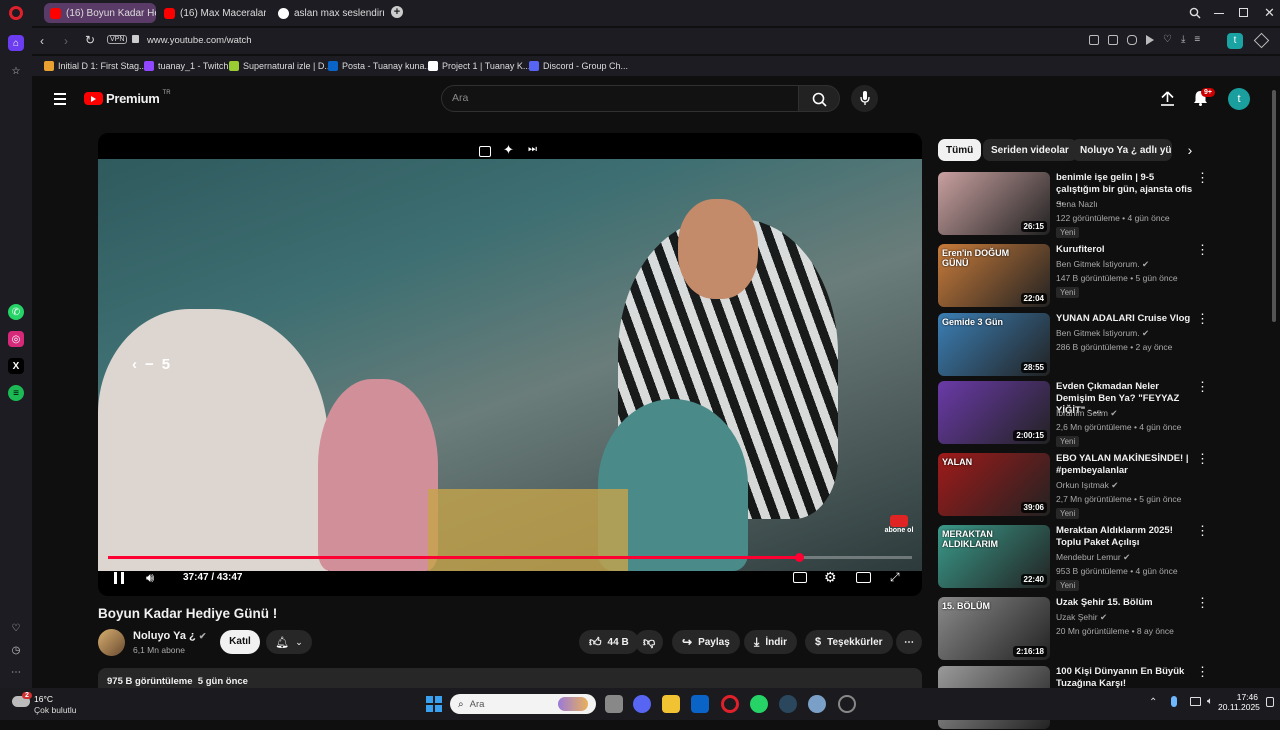 This screenshot has width=1280, height=730. What do you see at coordinates (994, 203) in the screenshot?
I see `video-thumbnail: 26:15` at bounding box center [994, 203].